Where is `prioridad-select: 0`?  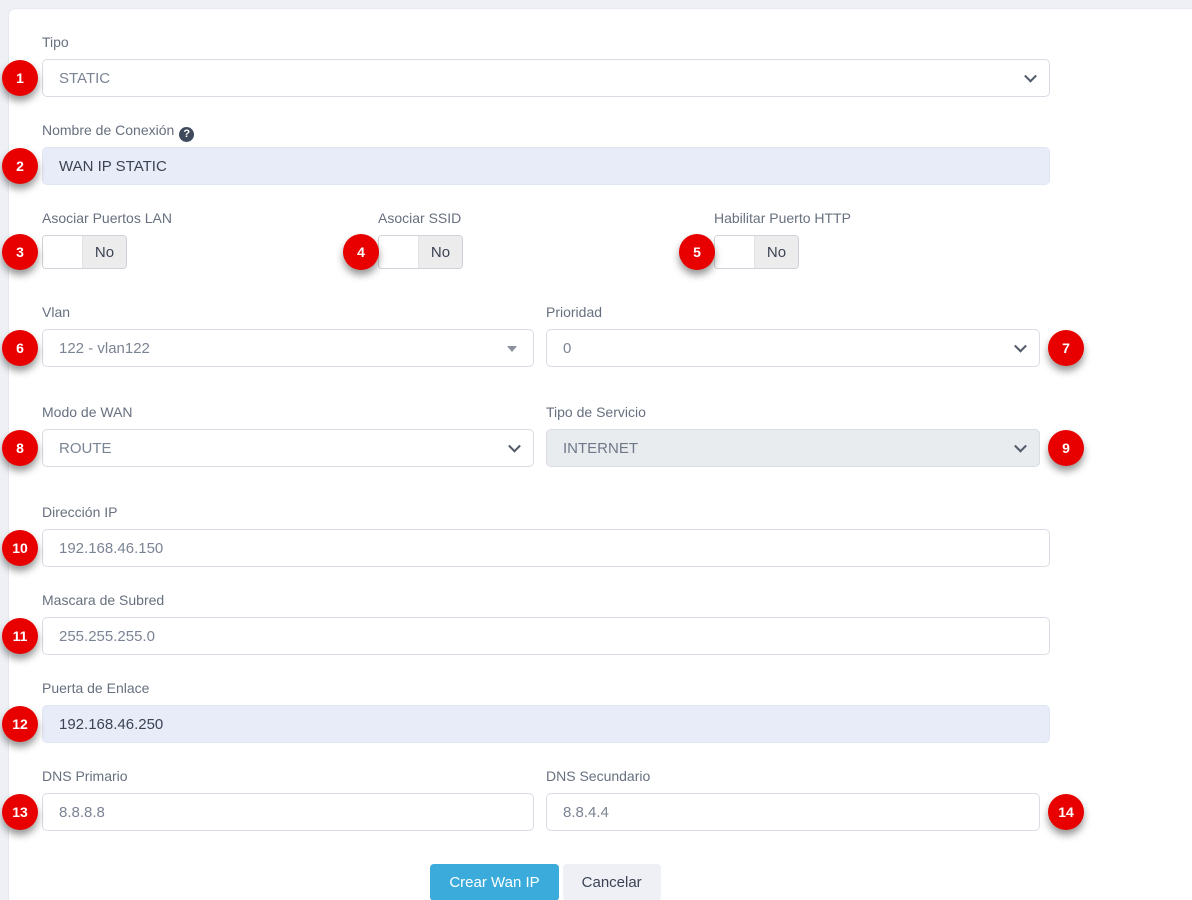
prioridad-select: 0 is located at coordinates (793, 348).